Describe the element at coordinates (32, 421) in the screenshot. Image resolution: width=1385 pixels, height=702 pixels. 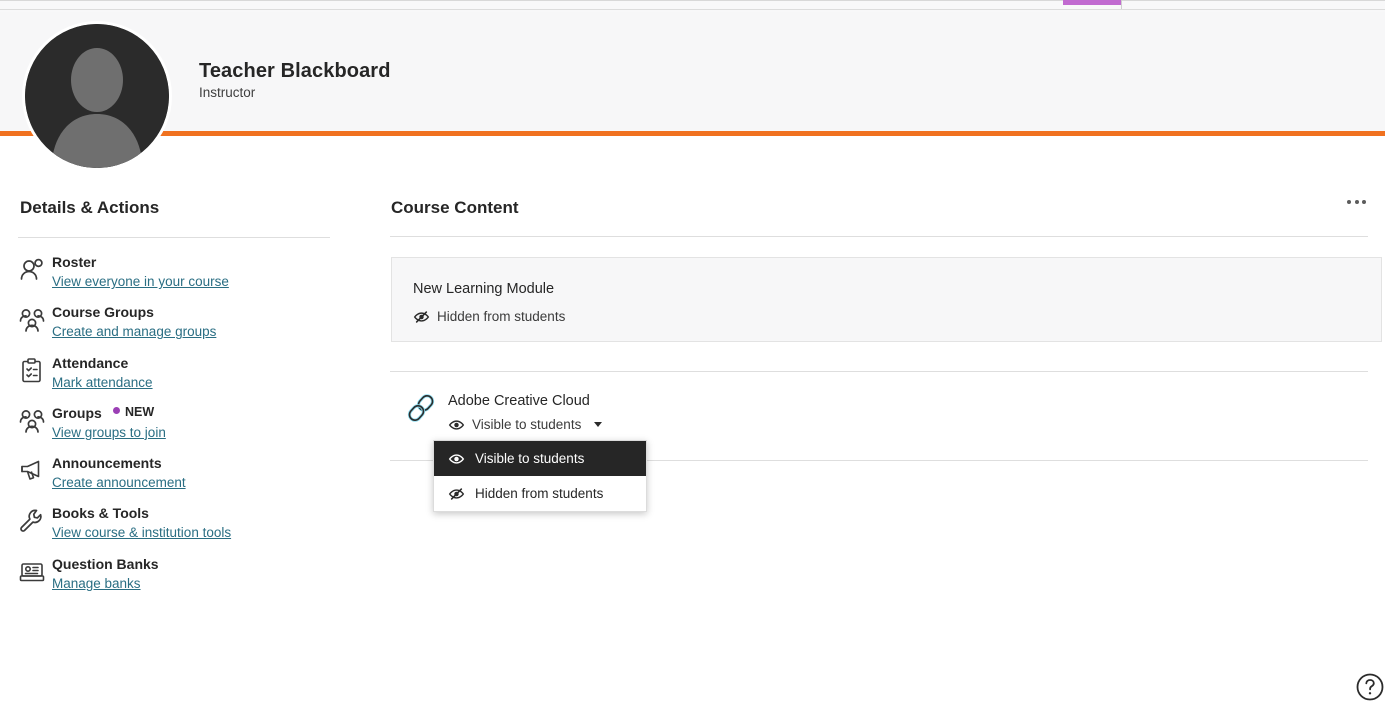
I see `groups-people-icon` at that location.